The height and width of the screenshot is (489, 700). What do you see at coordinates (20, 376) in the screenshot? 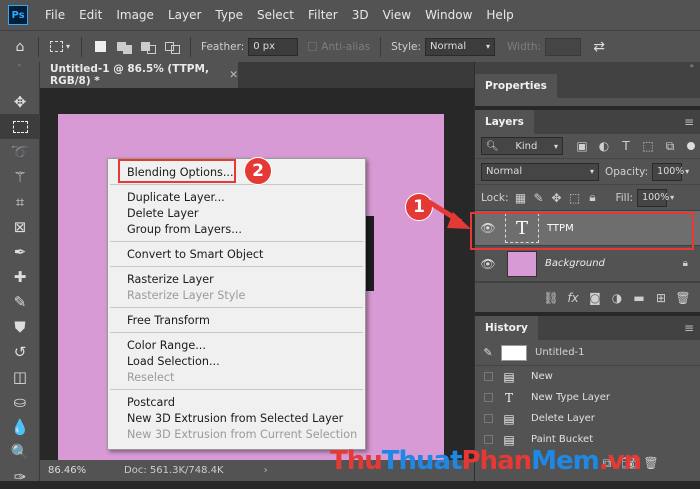
I see `eraser-tool-icon: ◫` at bounding box center [20, 376].